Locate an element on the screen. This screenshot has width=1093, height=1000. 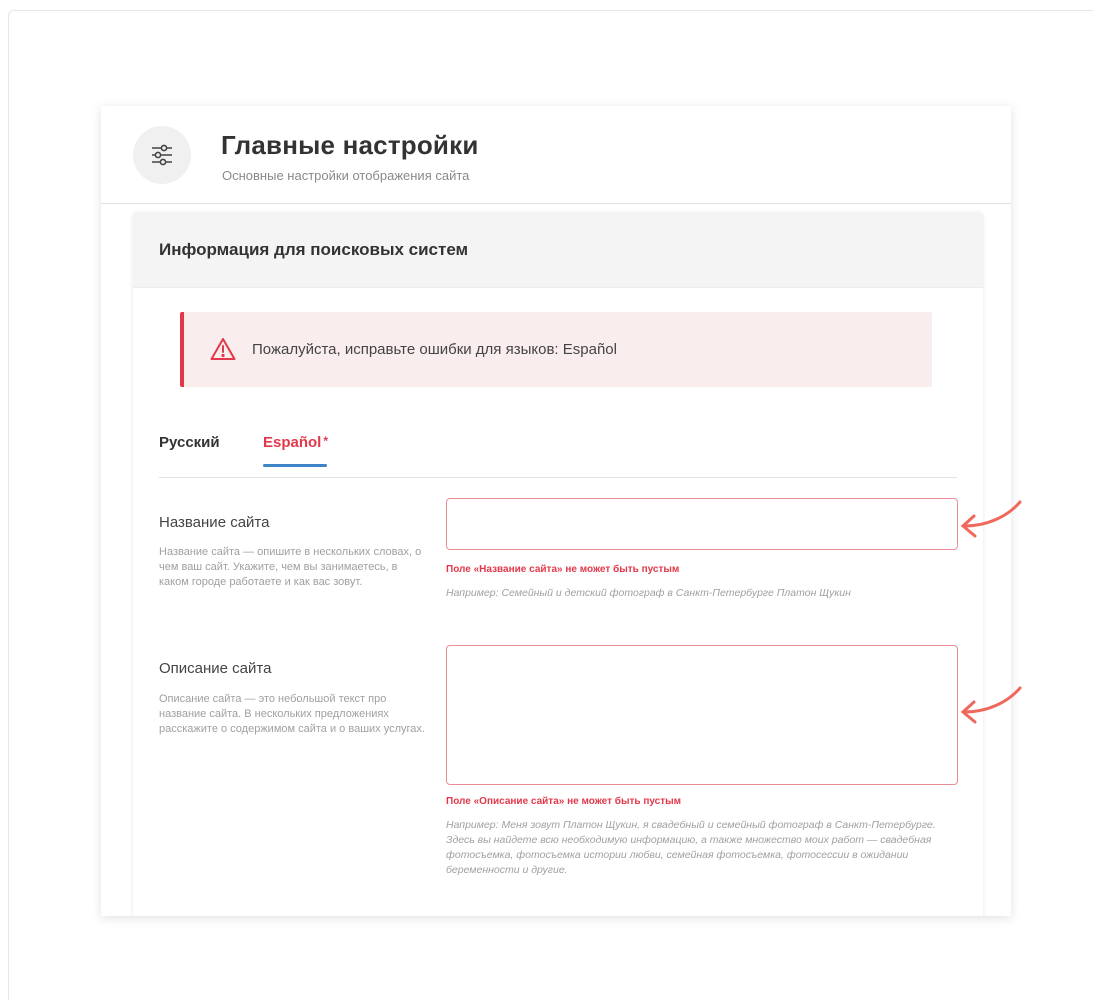
warning-triangle-icon is located at coordinates (223, 349).